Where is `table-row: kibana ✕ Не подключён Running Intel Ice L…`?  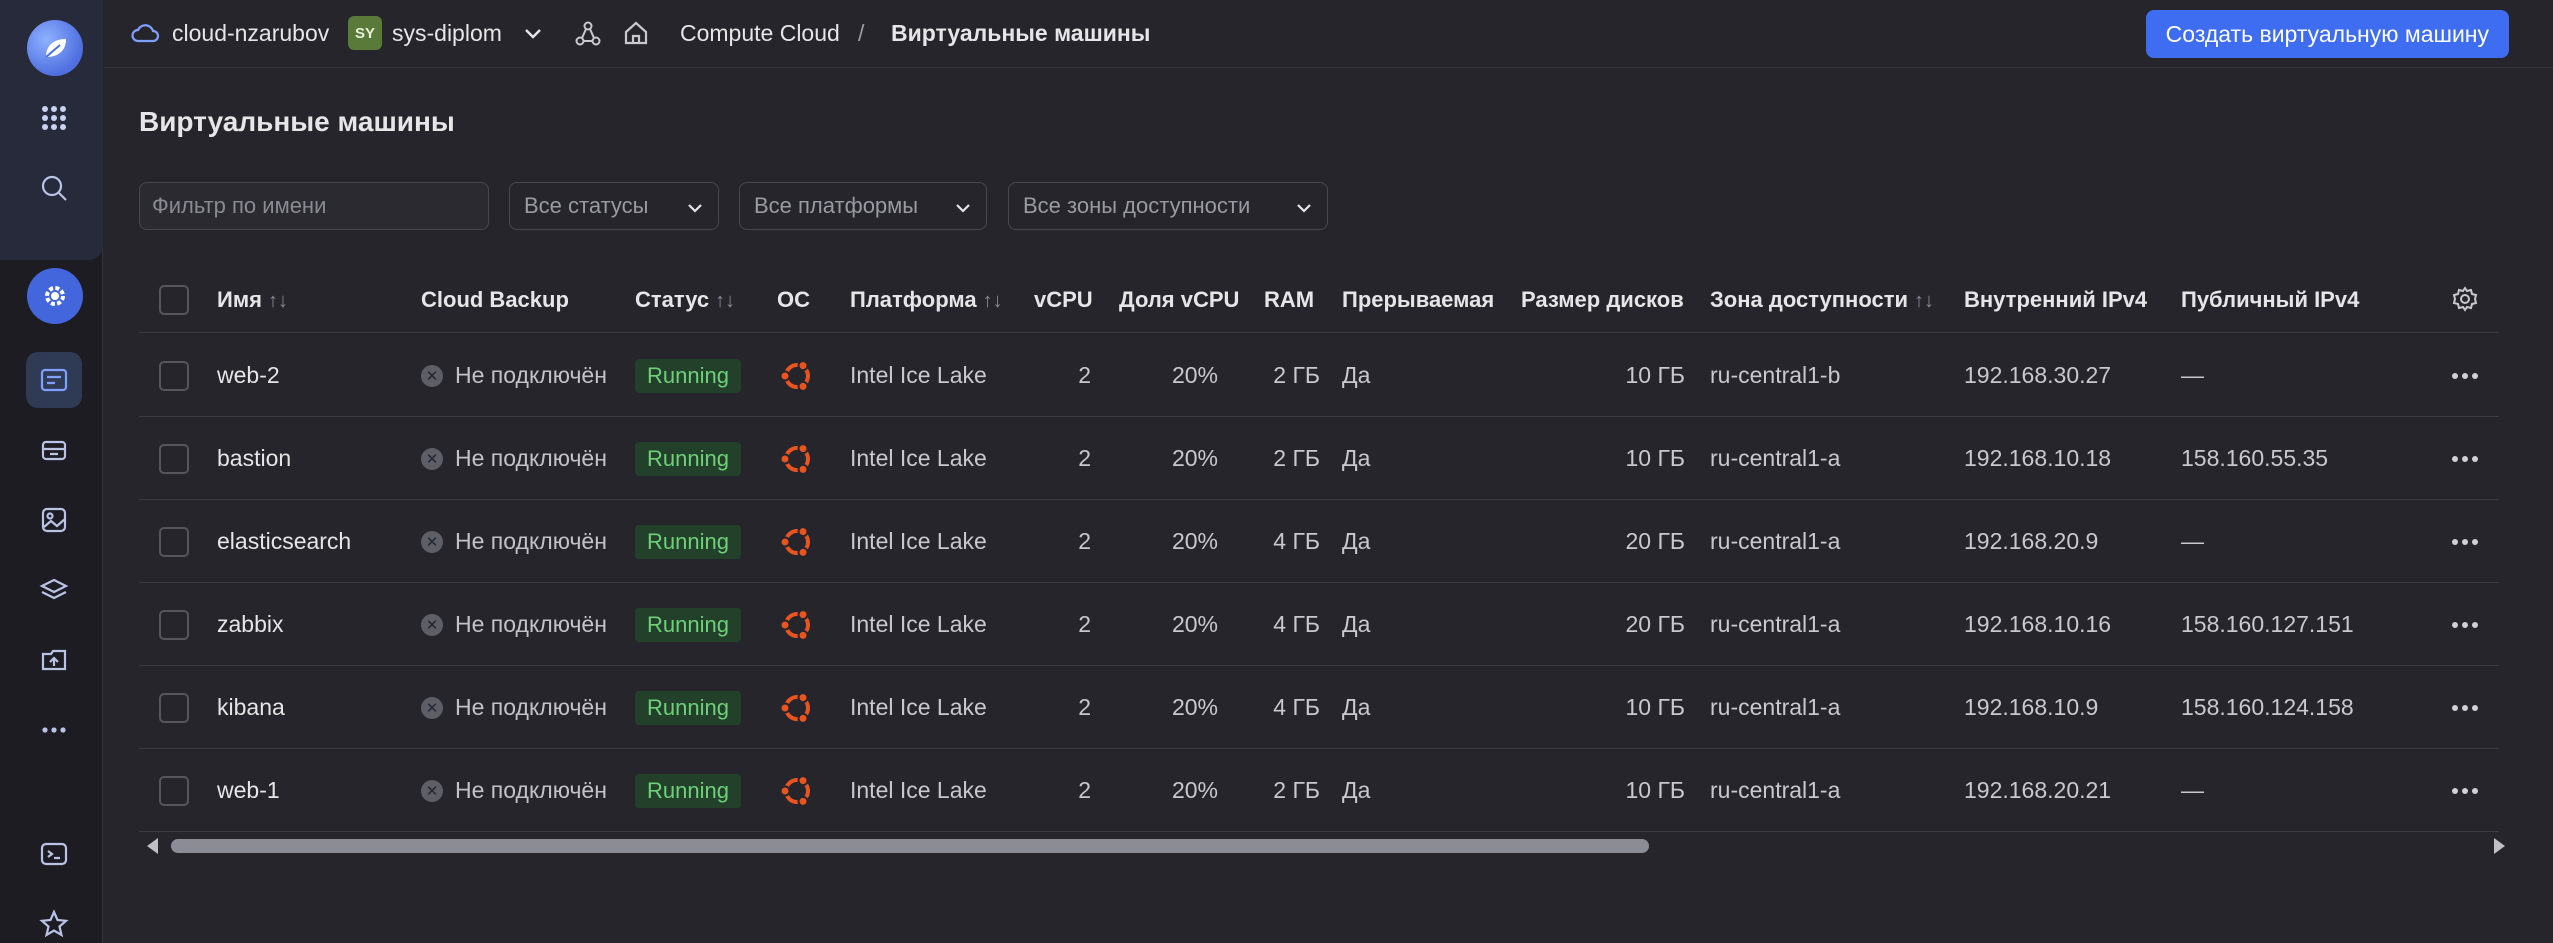 table-row: kibana ✕ Не подключён Running Intel Ice L… is located at coordinates (1319, 707).